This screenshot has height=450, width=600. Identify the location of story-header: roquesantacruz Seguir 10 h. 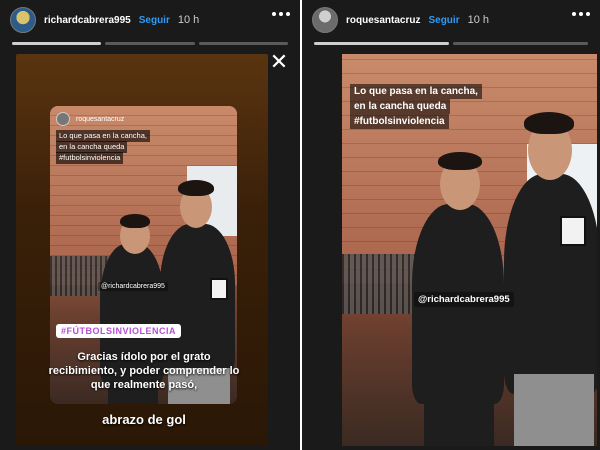
(451, 20).